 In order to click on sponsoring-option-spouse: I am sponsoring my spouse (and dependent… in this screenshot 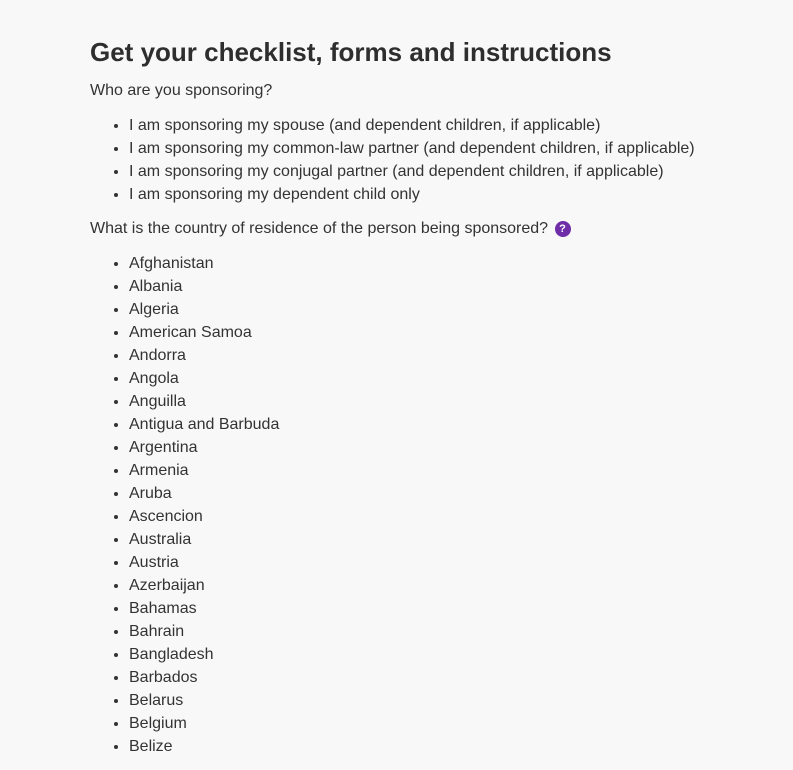, I will do `click(449, 125)`.